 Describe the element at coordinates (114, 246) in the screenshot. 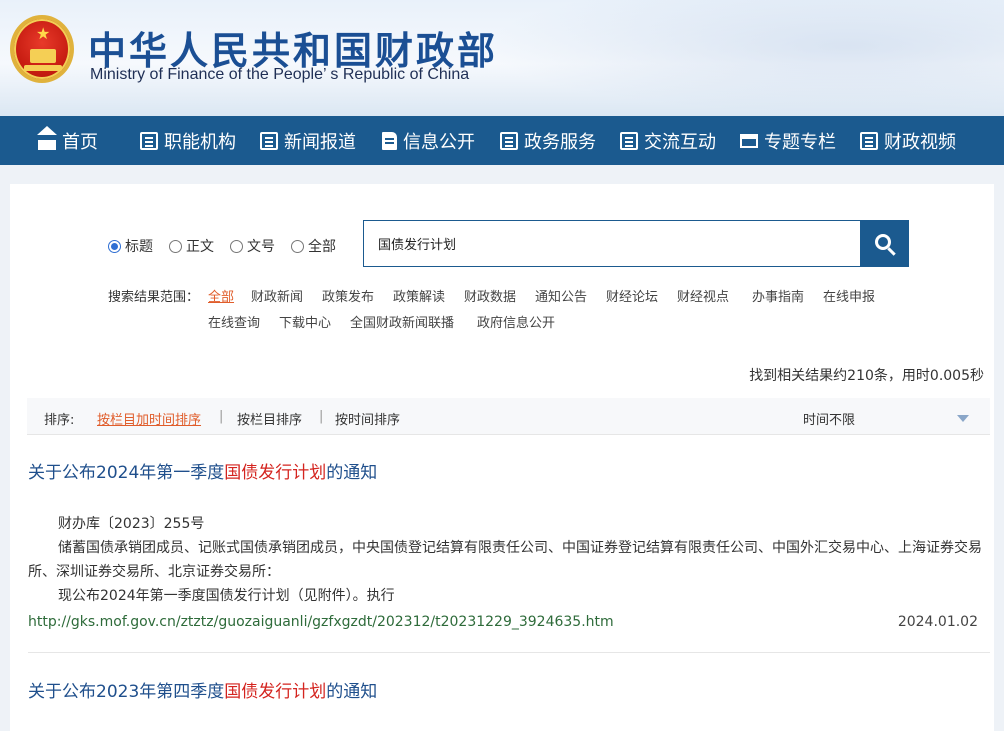

I see `radio-selected-icon` at that location.